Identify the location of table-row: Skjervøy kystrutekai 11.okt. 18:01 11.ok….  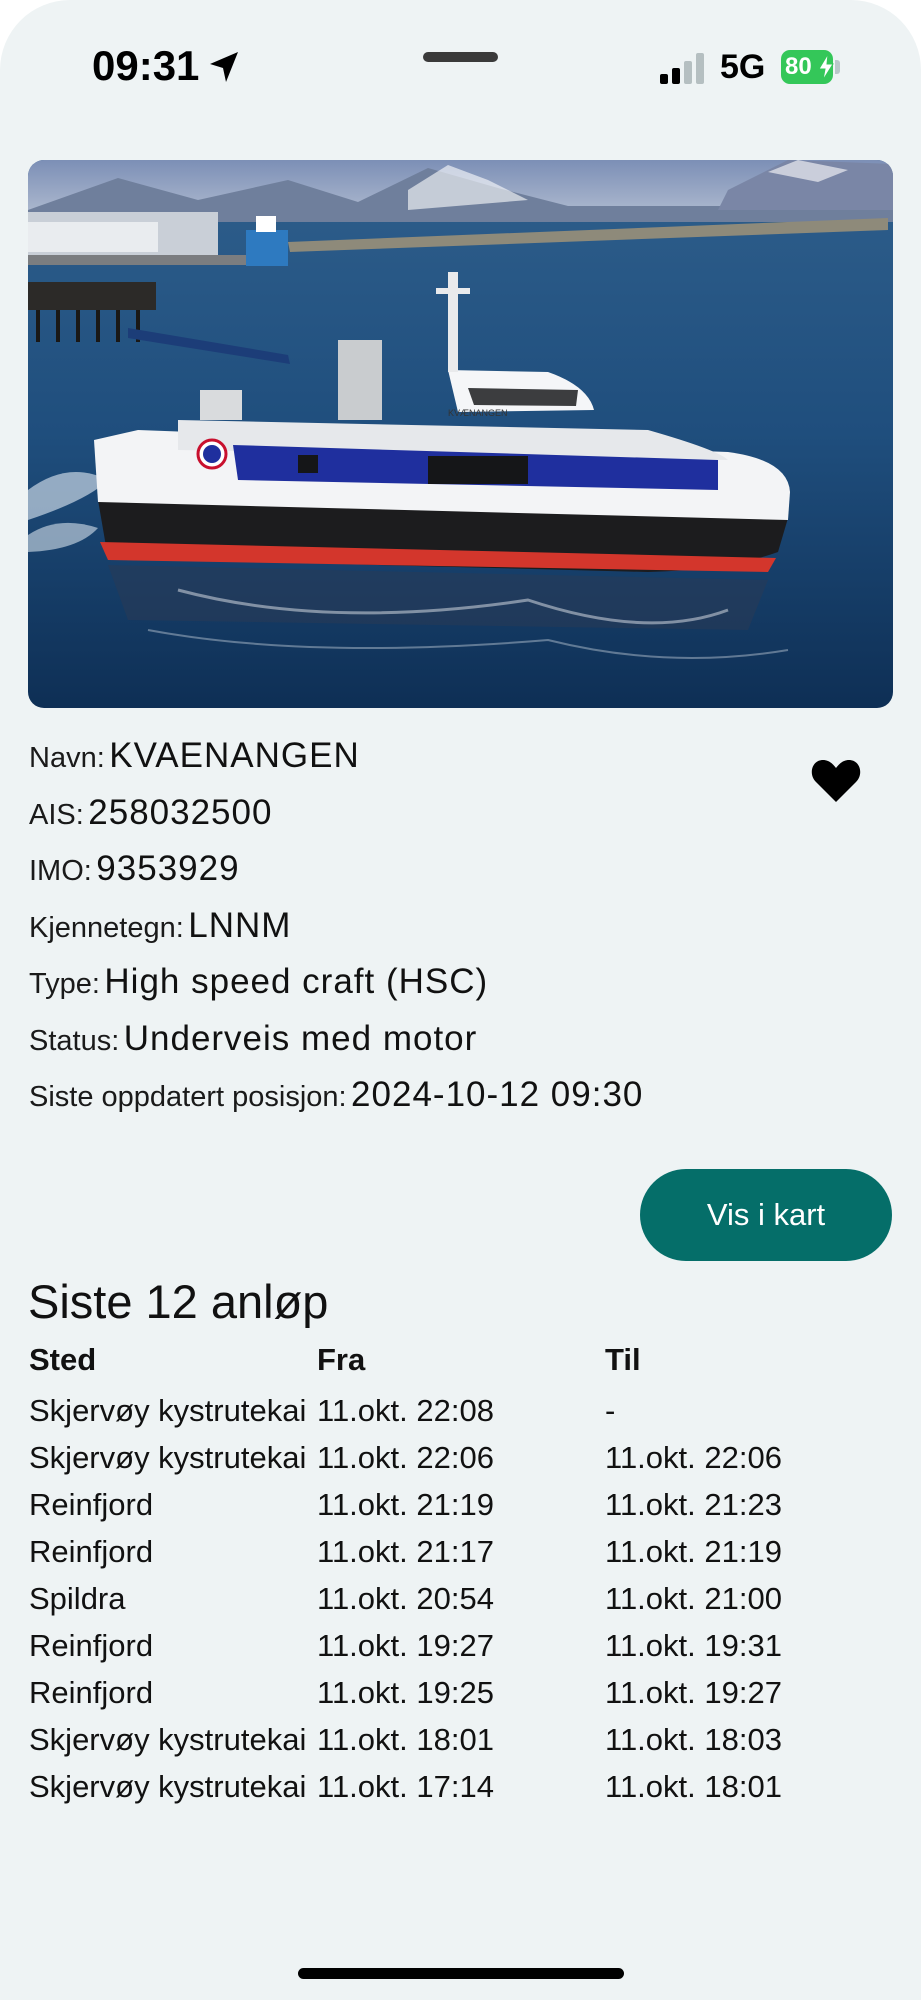
(459, 1739).